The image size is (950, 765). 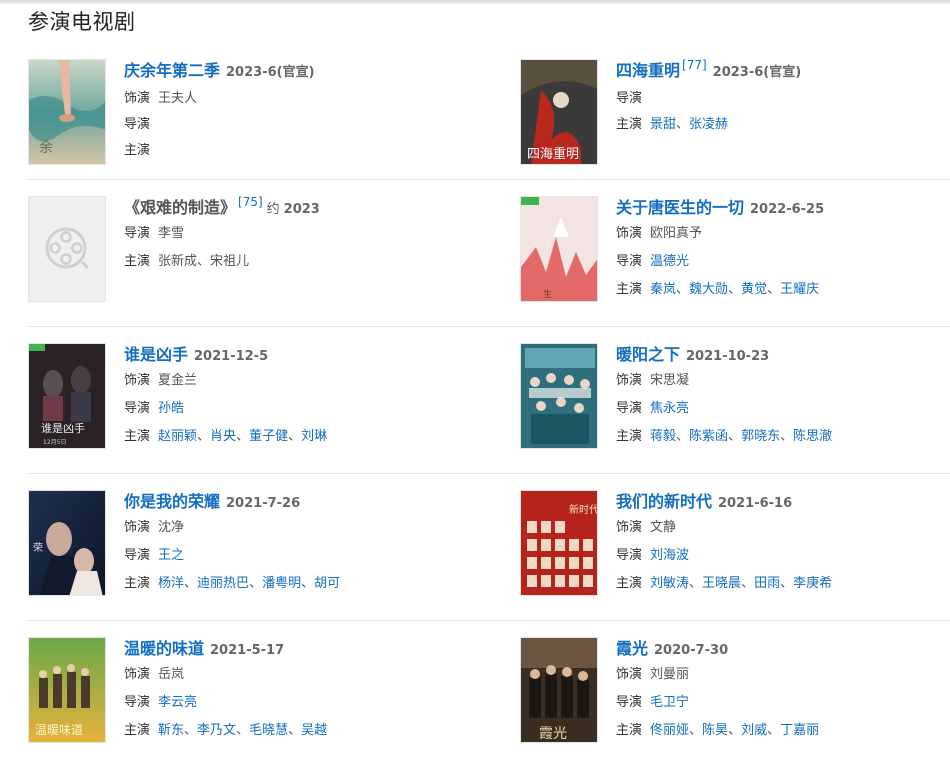 I want to click on person-link: 胡可, so click(x=327, y=583).